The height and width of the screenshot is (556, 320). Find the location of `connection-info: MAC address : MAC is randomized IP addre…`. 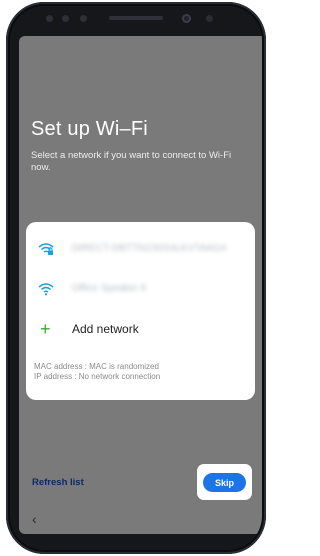

connection-info: MAC address : MAC is randomized IP addre… is located at coordinates (97, 372).